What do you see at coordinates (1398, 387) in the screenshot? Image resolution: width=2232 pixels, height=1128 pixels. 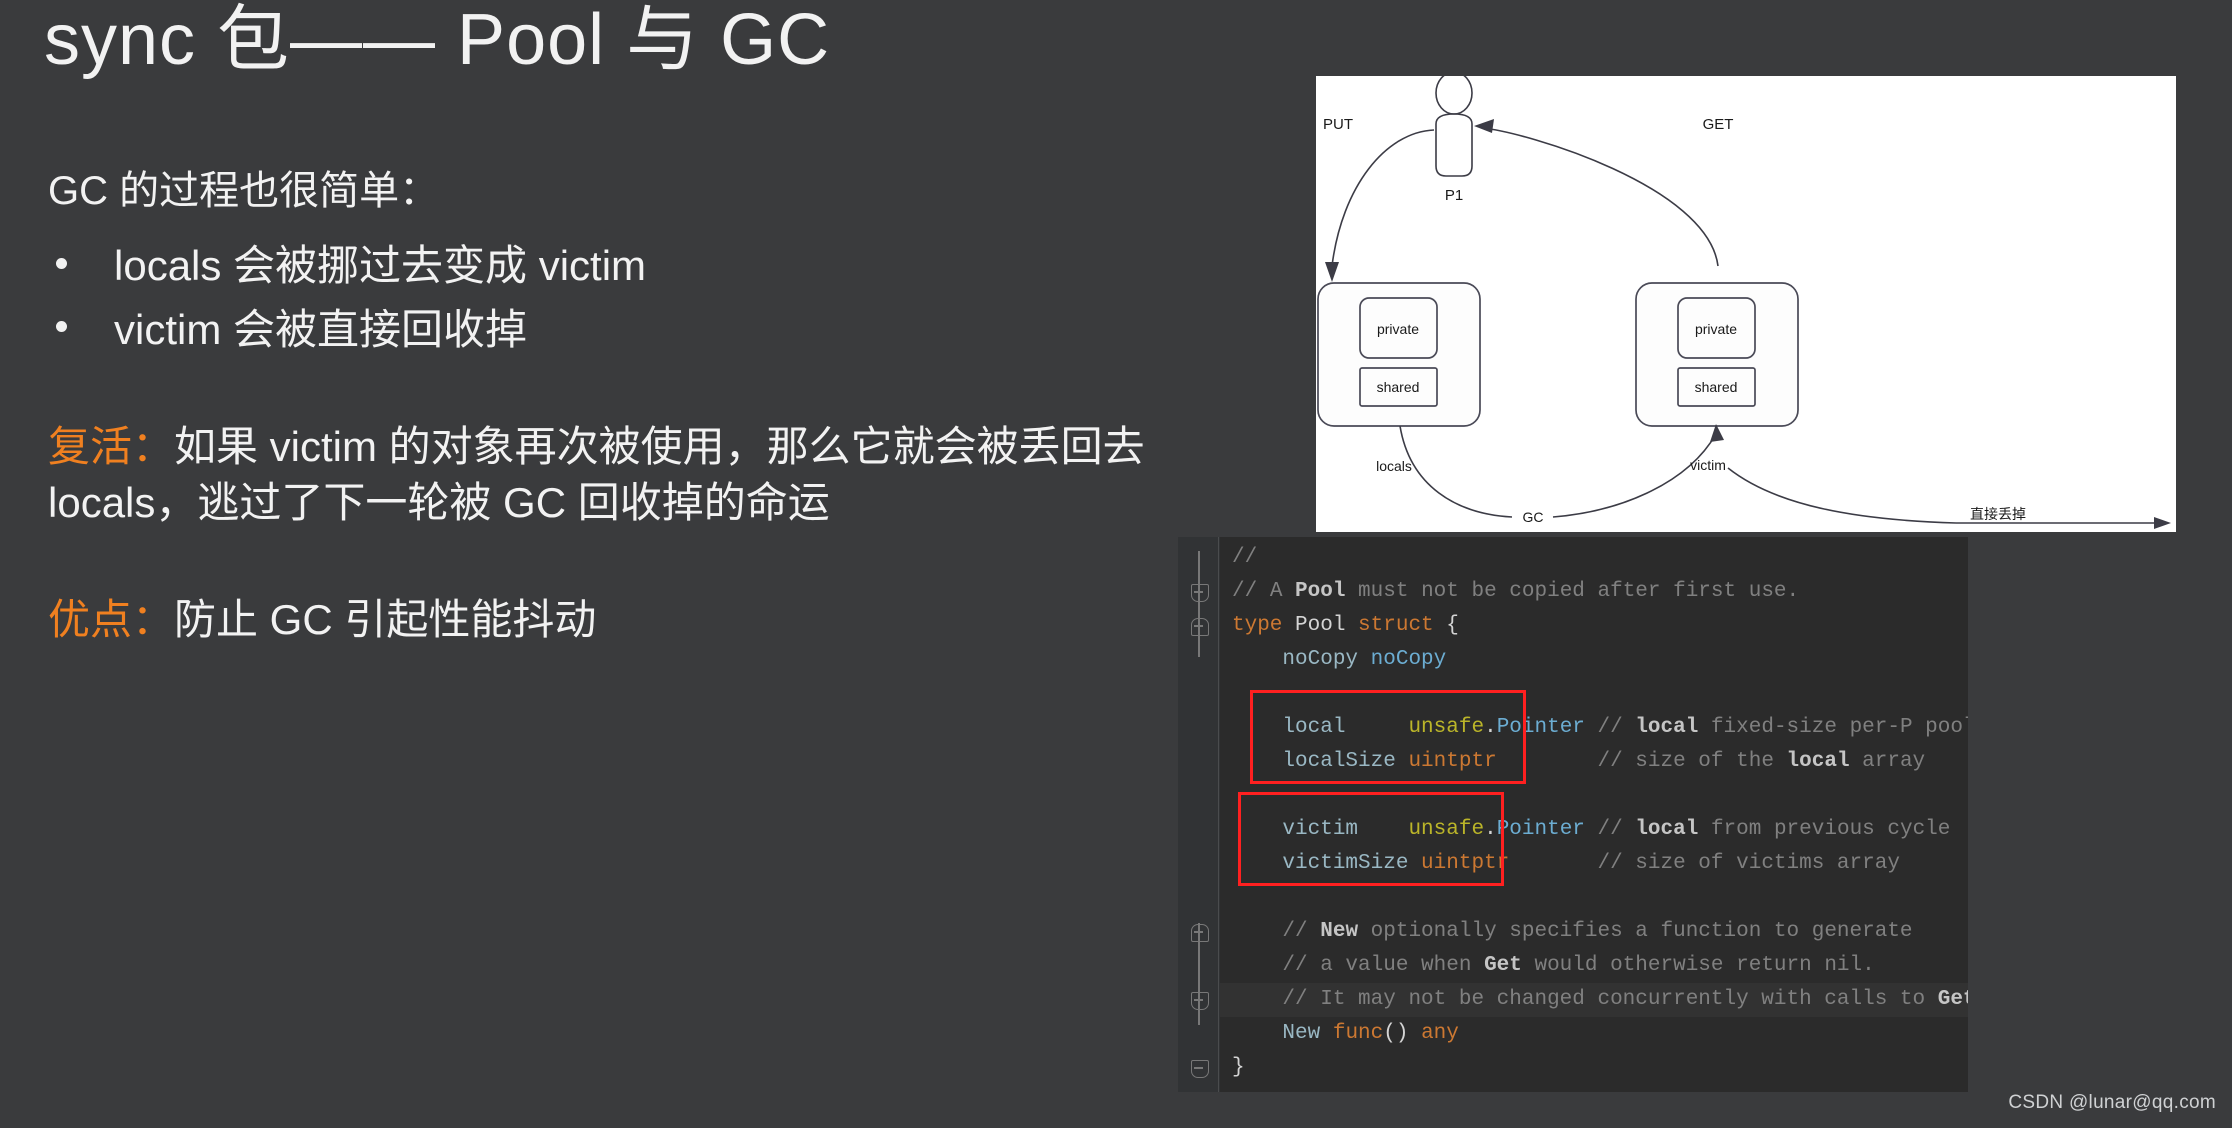 I see `left-shared-label: shared` at bounding box center [1398, 387].